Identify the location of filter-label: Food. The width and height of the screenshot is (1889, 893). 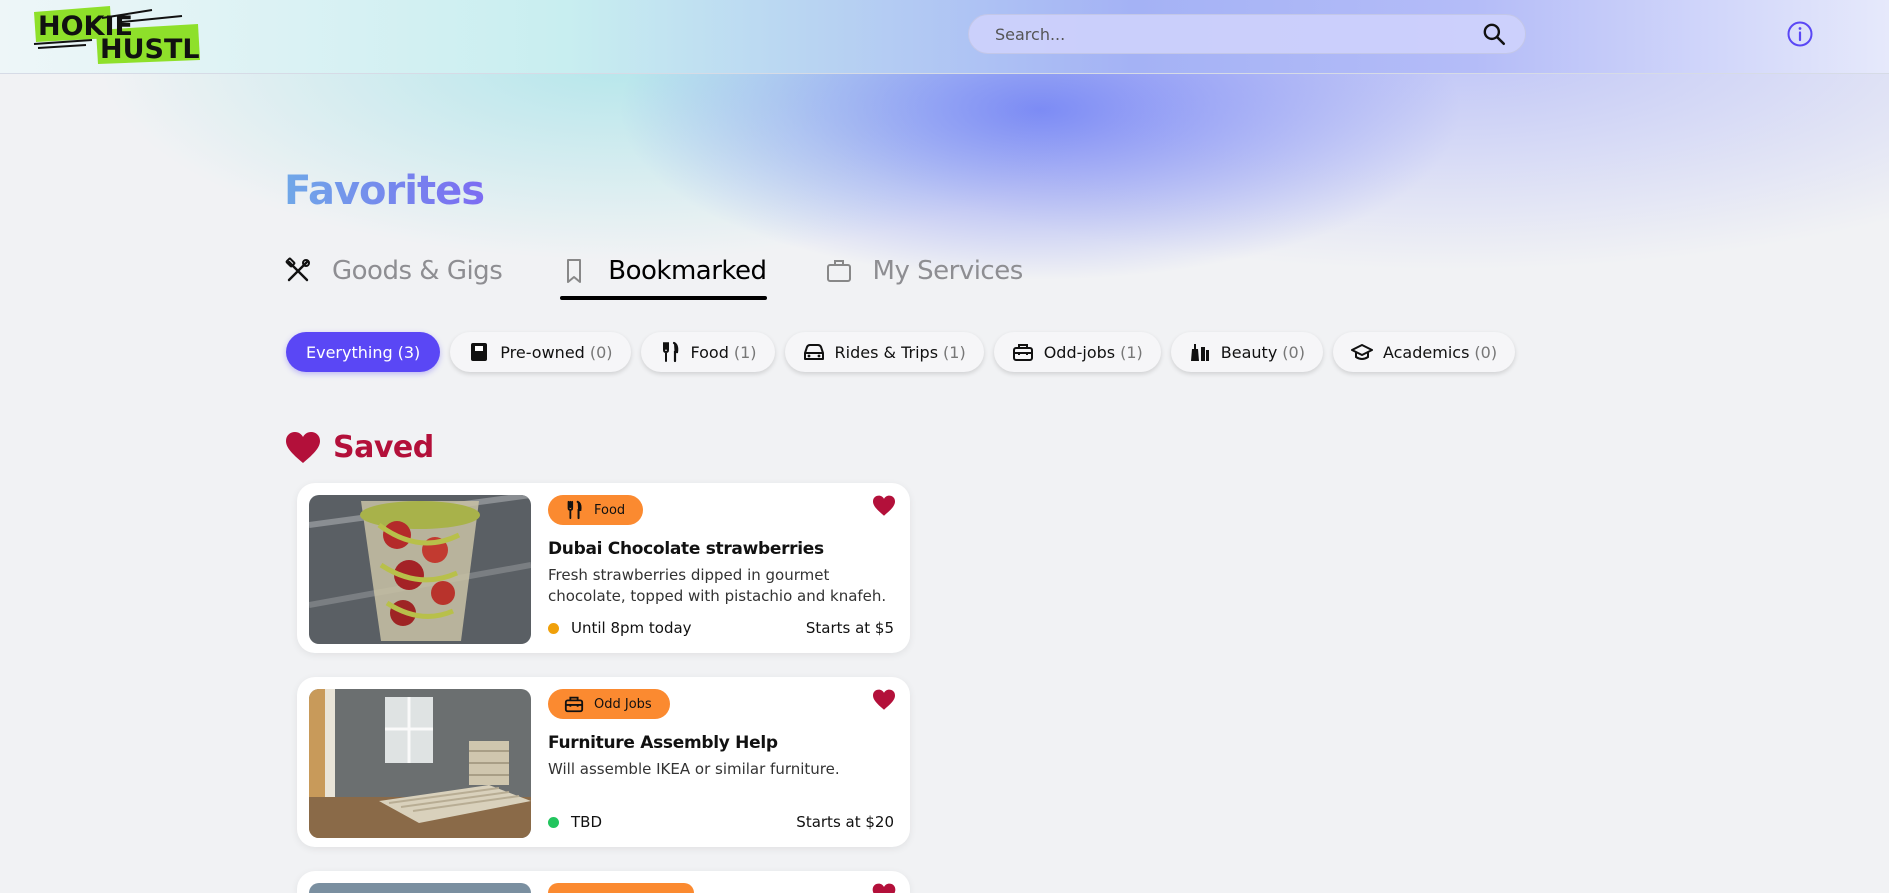
(709, 352).